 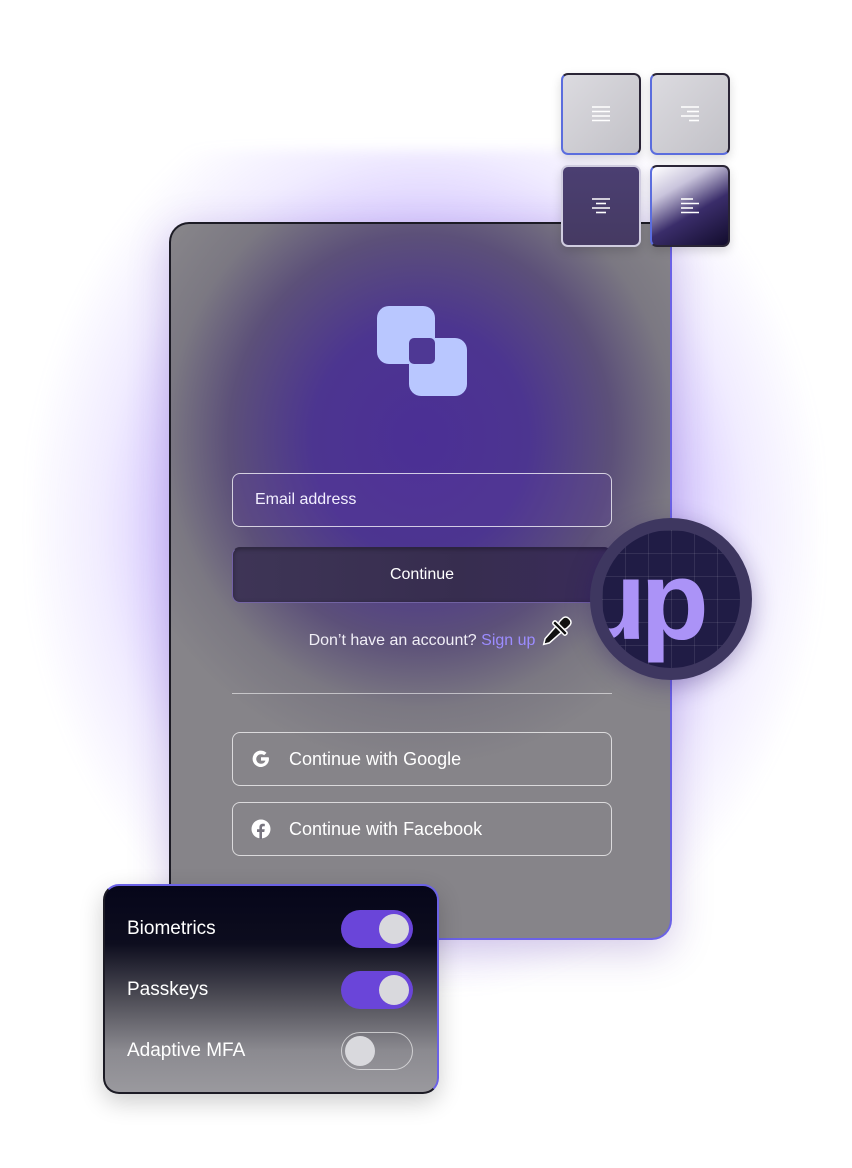 I want to click on eyedropper-icon, so click(x=555, y=633).